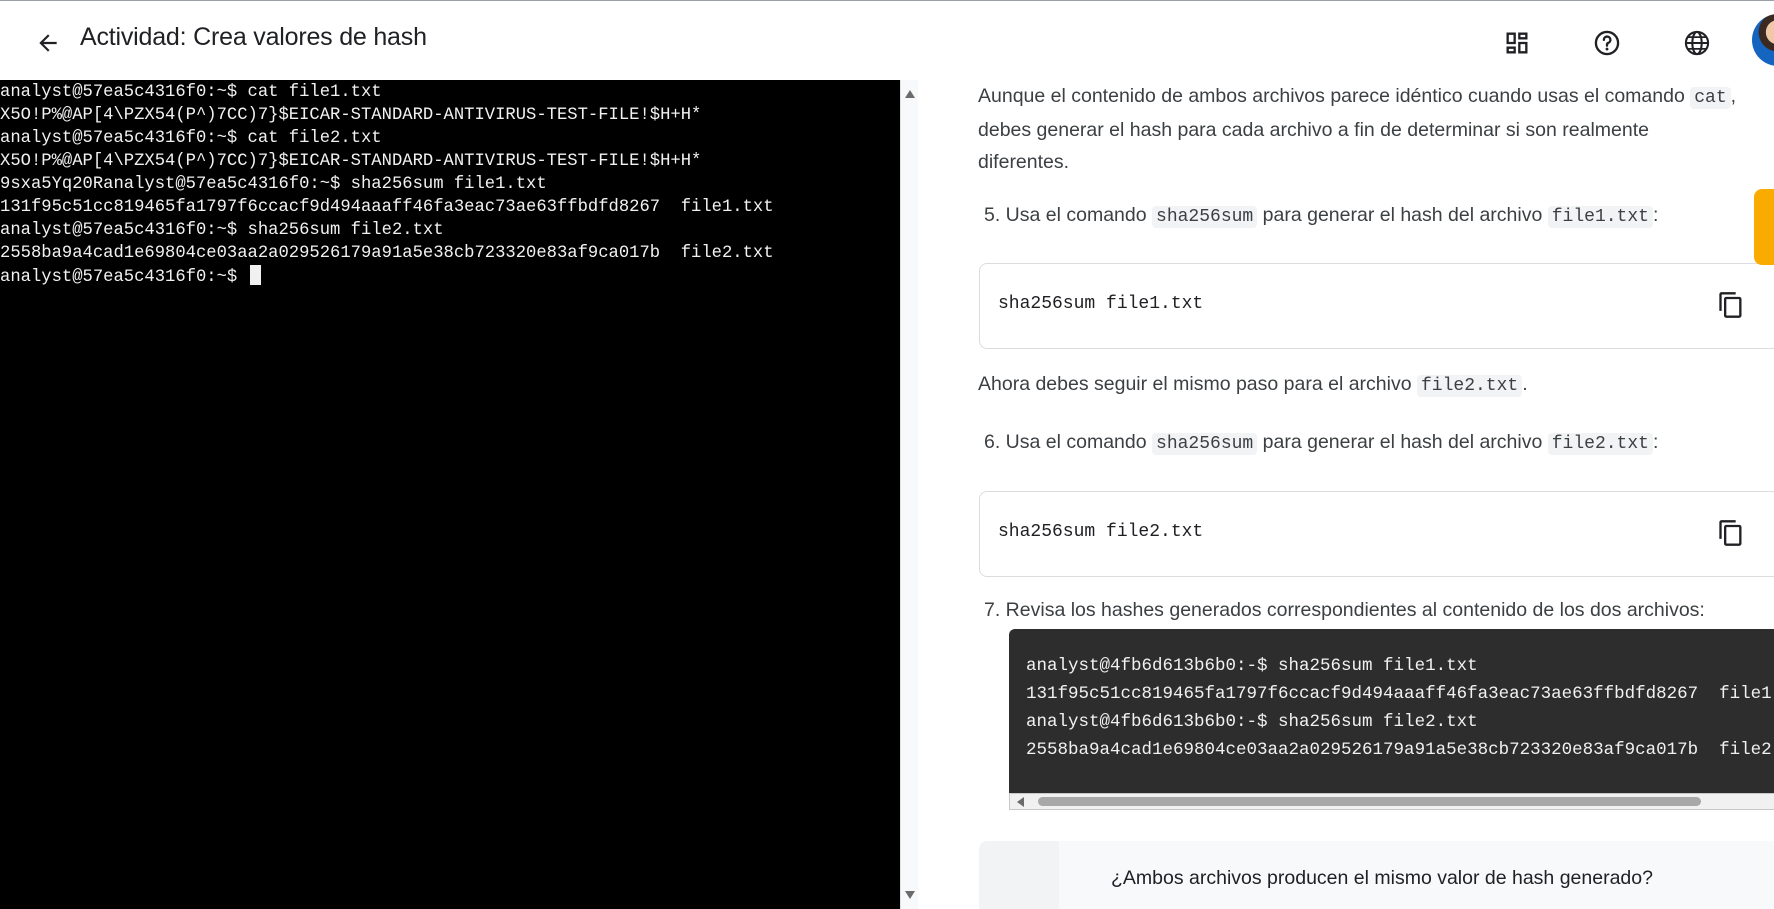 The image size is (1774, 909). What do you see at coordinates (1024, 162) in the screenshot?
I see `intro-text: diferentes.` at bounding box center [1024, 162].